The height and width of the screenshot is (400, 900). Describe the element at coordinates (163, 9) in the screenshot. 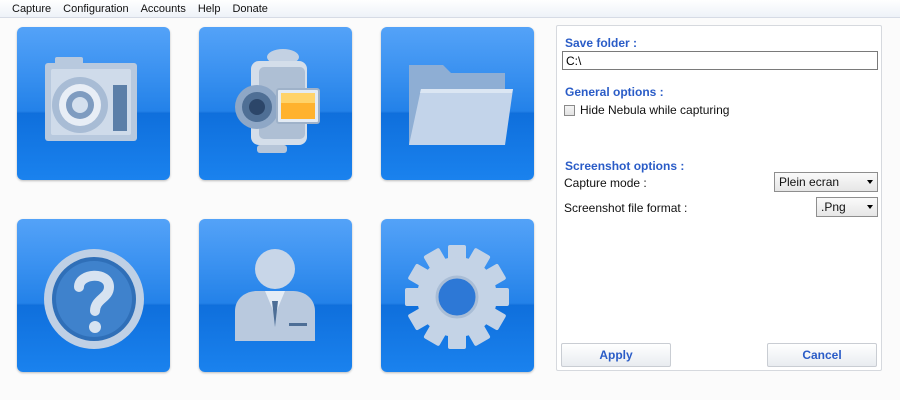

I see `menu-accounts: Accounts` at that location.